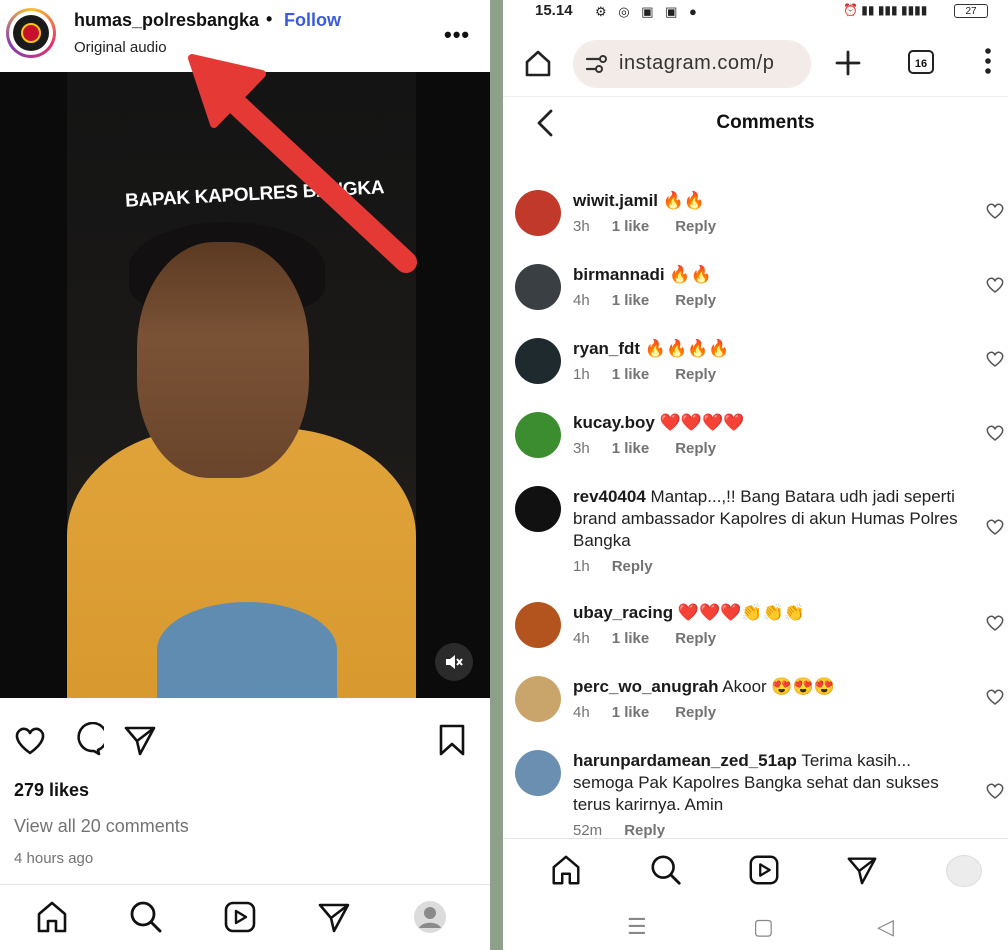 The width and height of the screenshot is (1008, 950). Describe the element at coordinates (637, 927) in the screenshot. I see `recent-apps-icon: ☰` at that location.